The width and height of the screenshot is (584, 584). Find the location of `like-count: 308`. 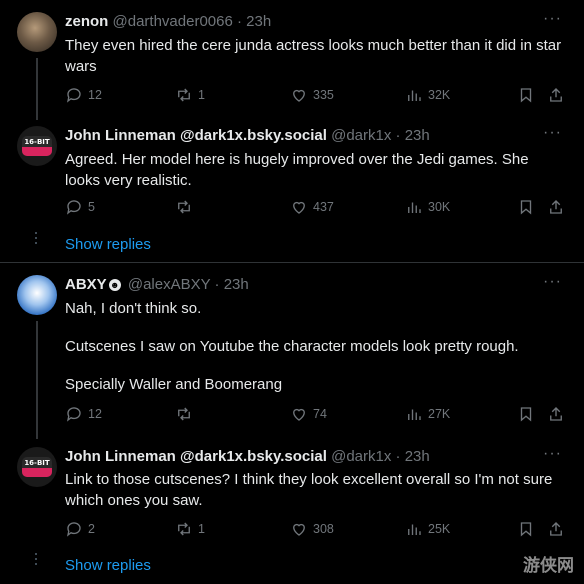

like-count: 308 is located at coordinates (323, 529).